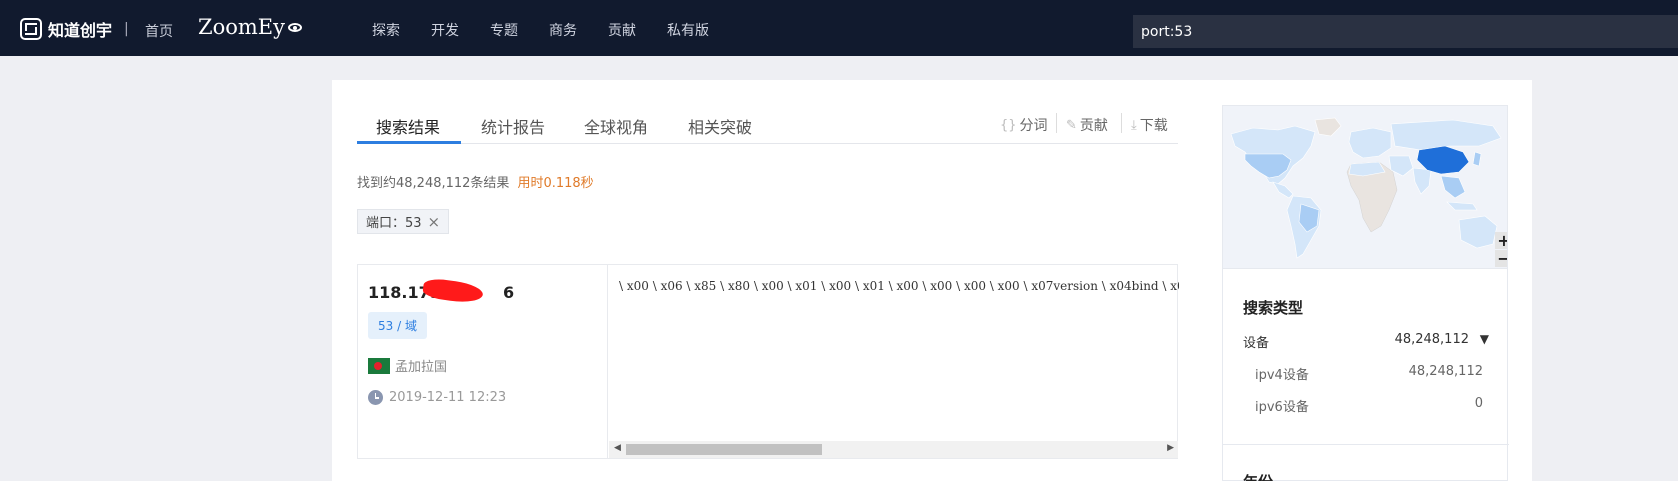 Image resolution: width=1678 pixels, height=481 pixels. What do you see at coordinates (1422, 181) in the screenshot?
I see `india-shape` at bounding box center [1422, 181].